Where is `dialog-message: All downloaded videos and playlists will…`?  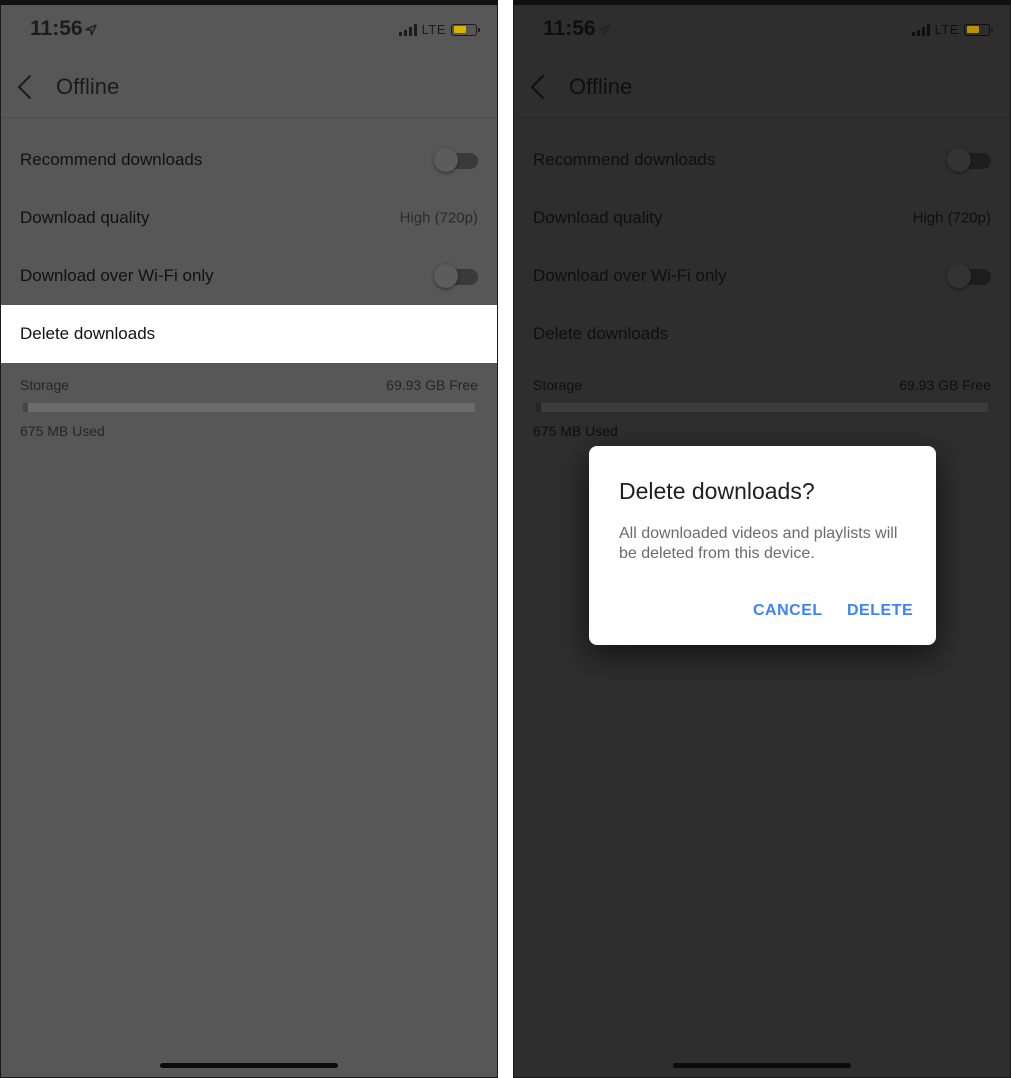 dialog-message: All downloaded videos and playlists will… is located at coordinates (758, 543).